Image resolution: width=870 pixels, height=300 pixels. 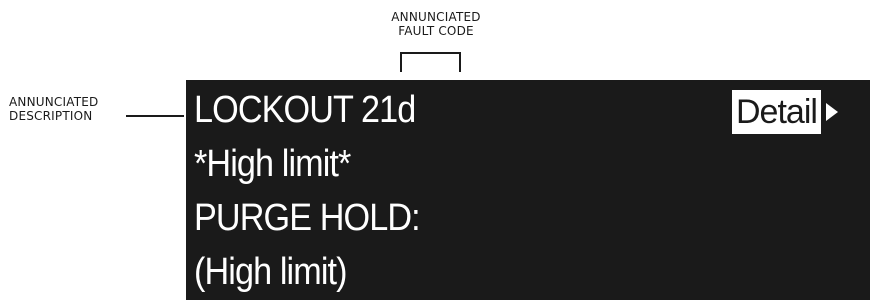 What do you see at coordinates (831, 112) in the screenshot?
I see `right-triangle-icon` at bounding box center [831, 112].